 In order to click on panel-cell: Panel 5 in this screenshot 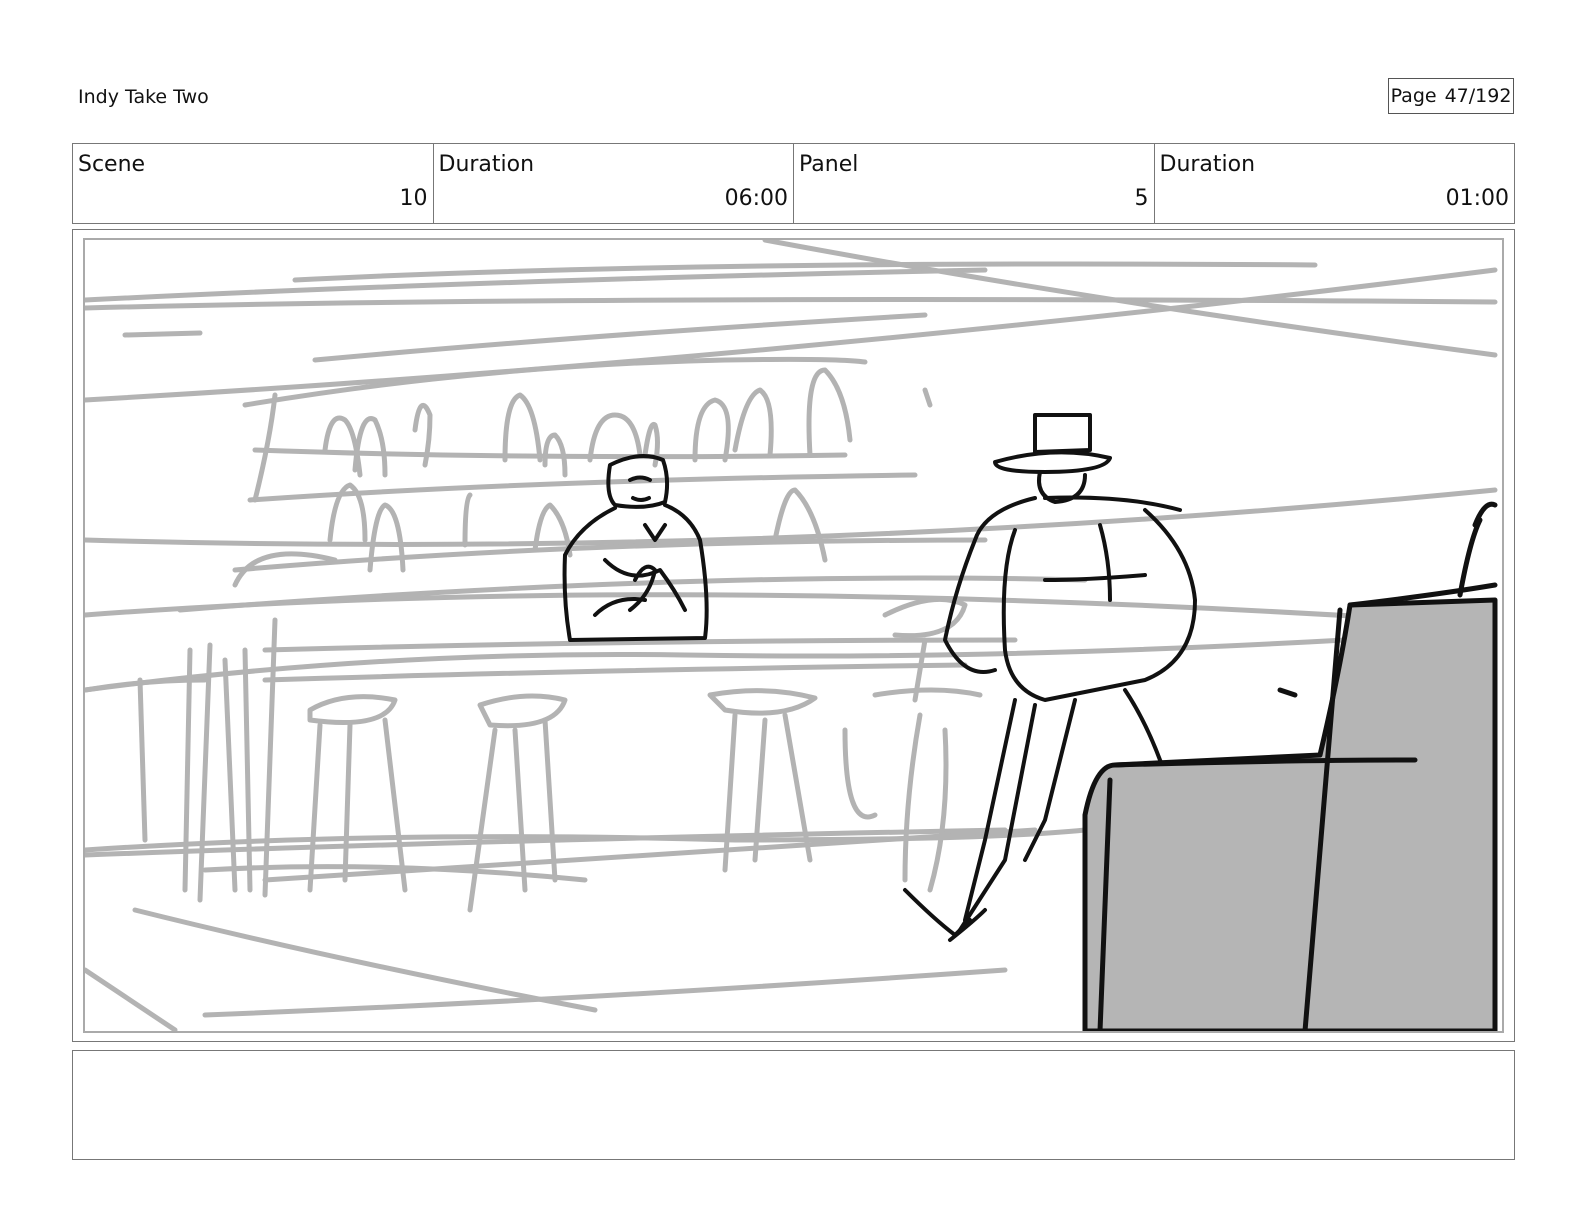, I will do `click(974, 183)`.